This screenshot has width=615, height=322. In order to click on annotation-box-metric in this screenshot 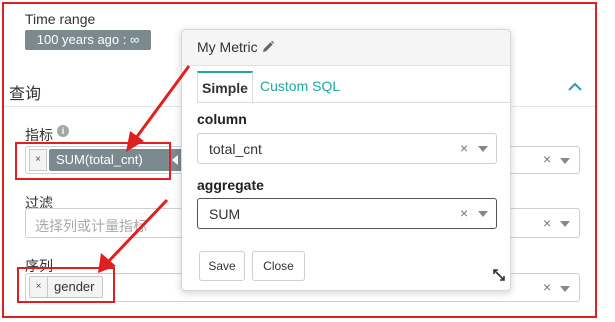, I will do `click(93, 161)`.